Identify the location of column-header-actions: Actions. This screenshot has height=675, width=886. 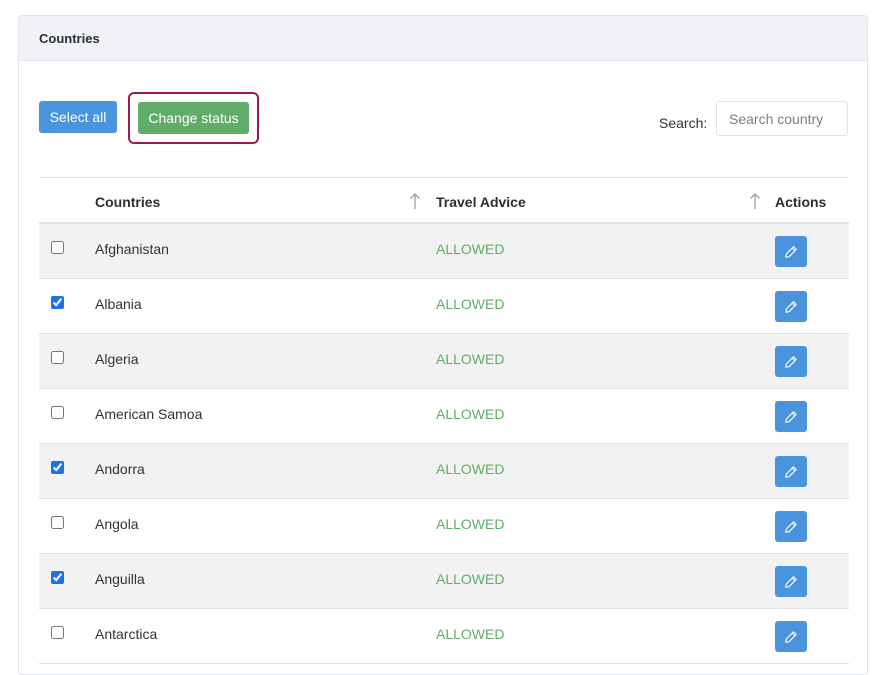
(801, 202).